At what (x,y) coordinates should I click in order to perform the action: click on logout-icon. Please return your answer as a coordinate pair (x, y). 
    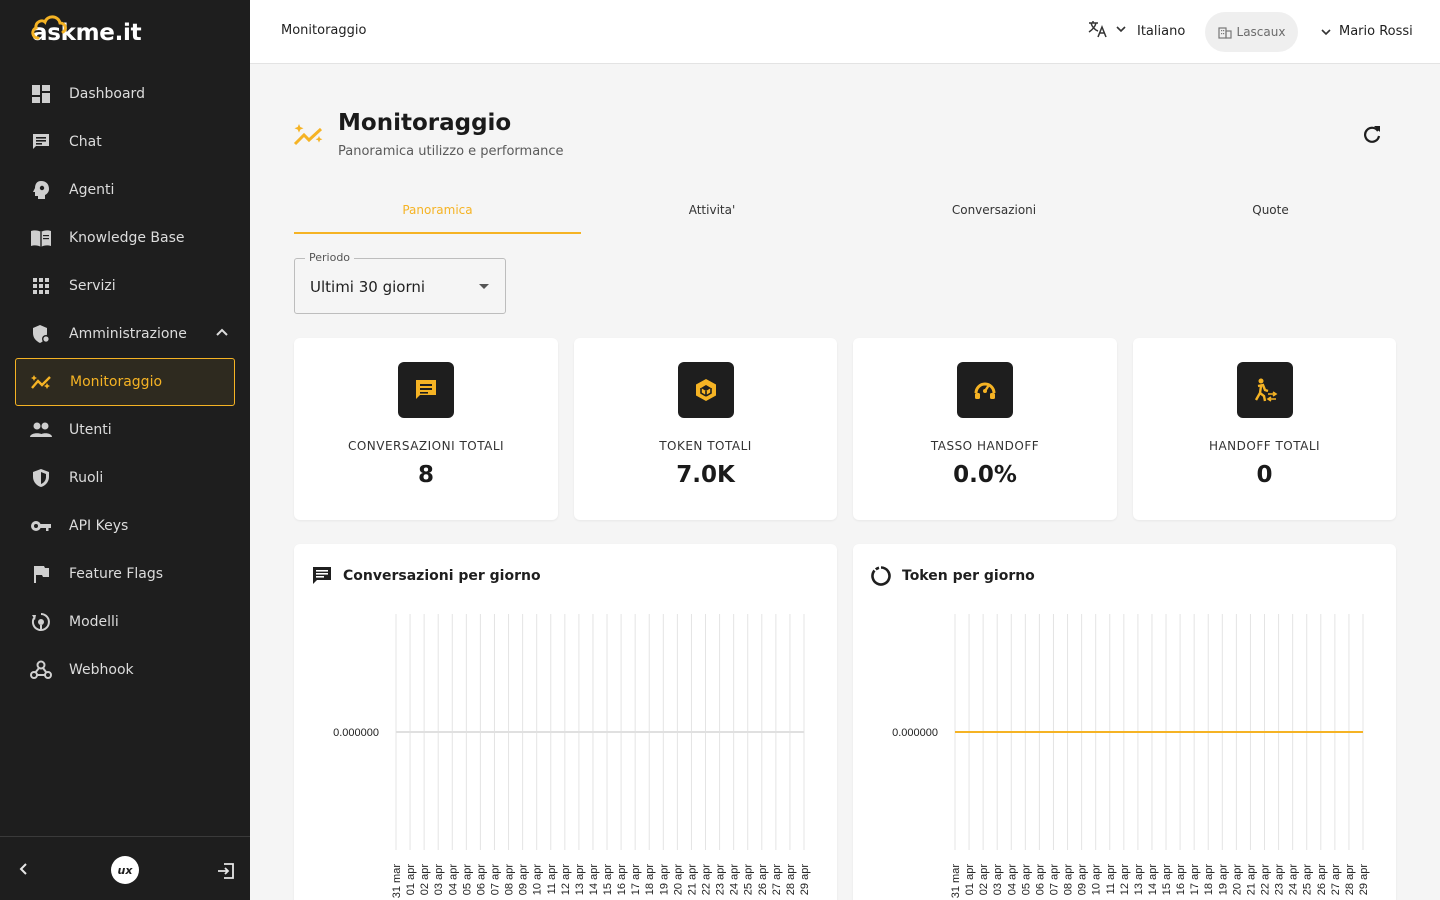
    Looking at the image, I should click on (226, 871).